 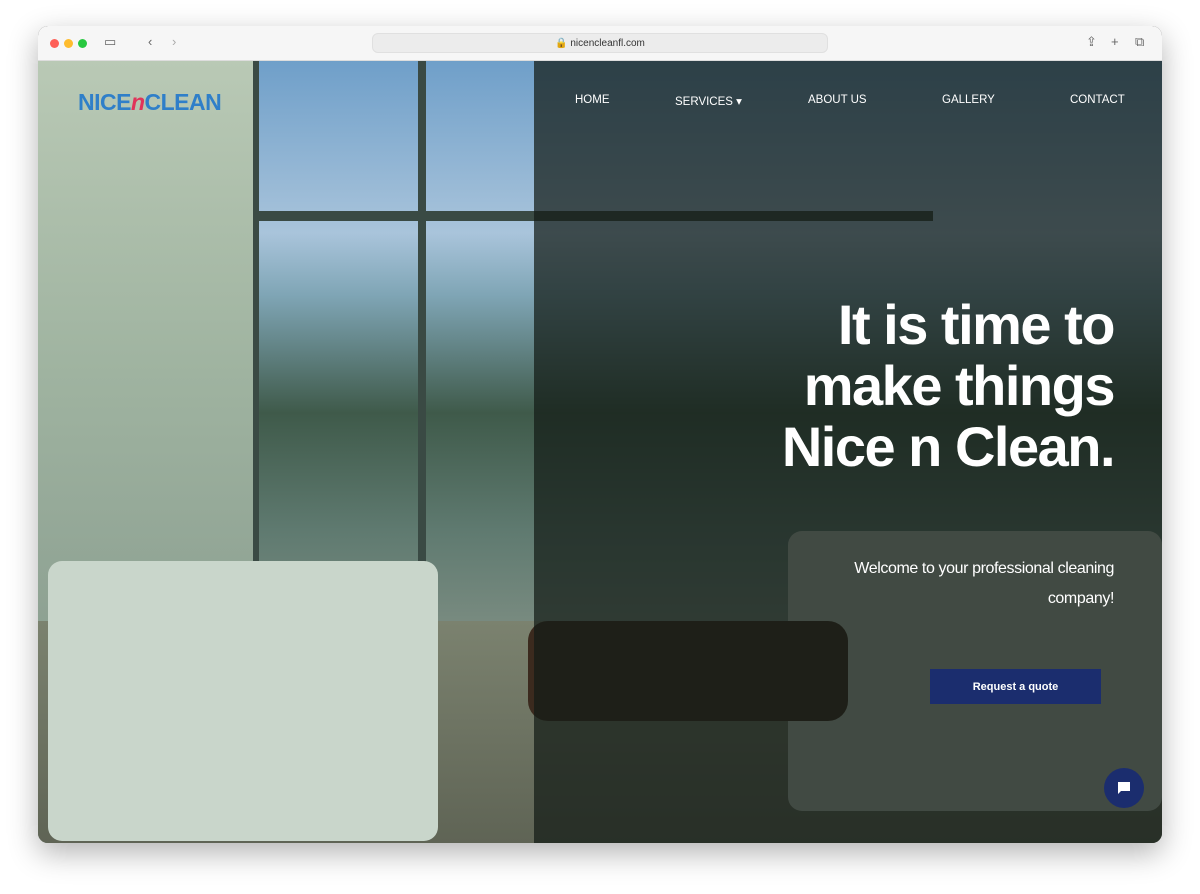 I want to click on nav-contact: CONTACT, so click(x=1097, y=100).